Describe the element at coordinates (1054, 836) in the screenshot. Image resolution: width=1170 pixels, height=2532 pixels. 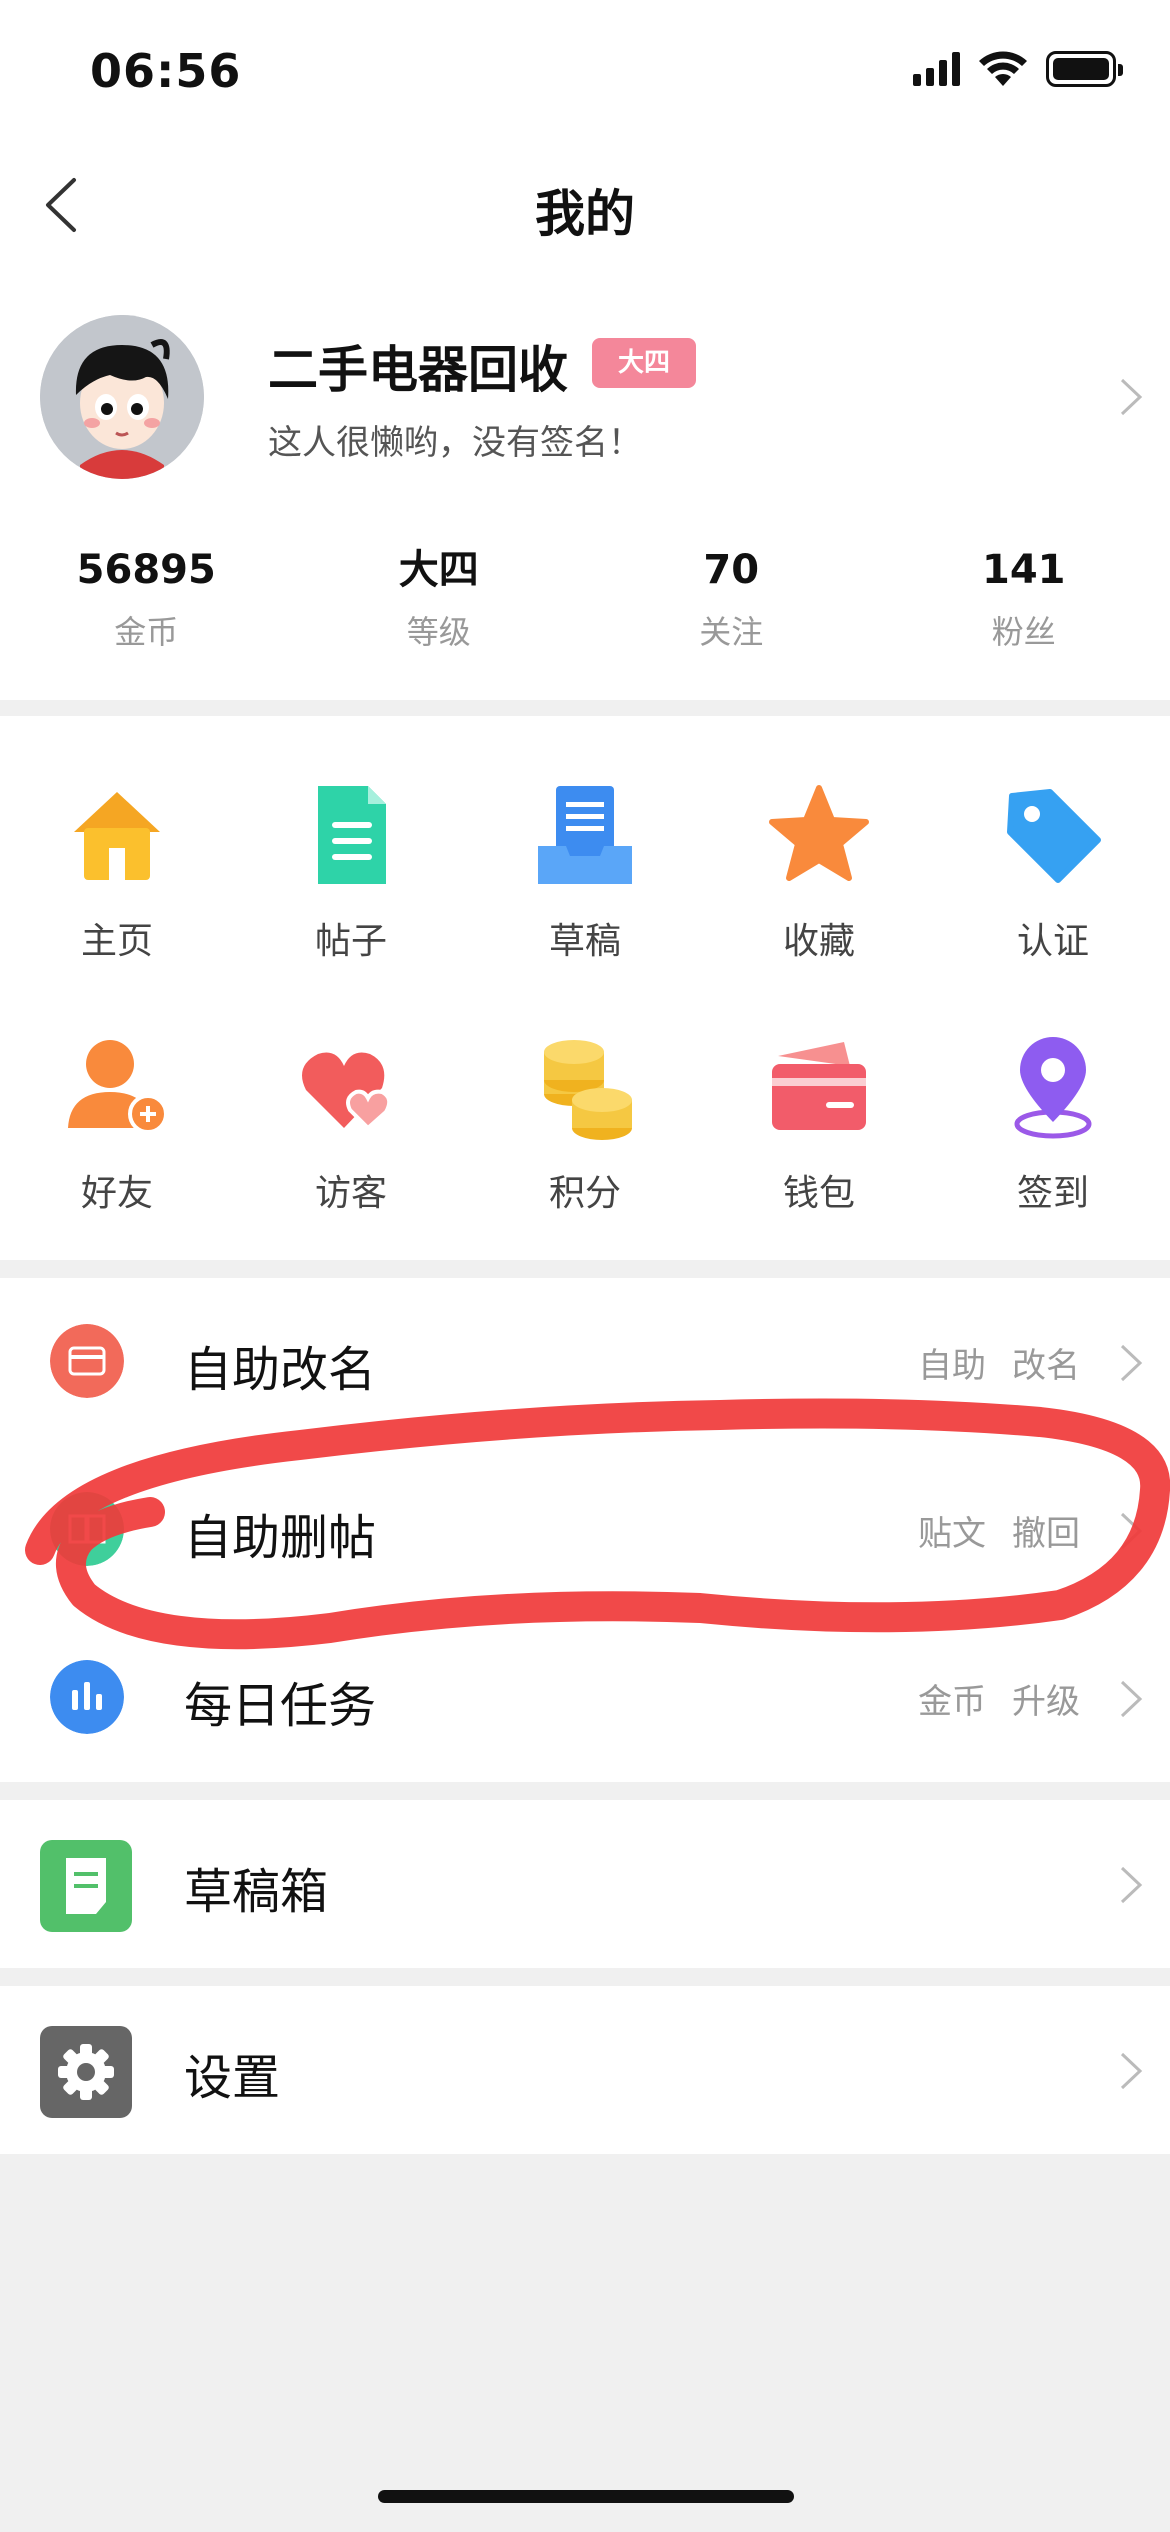
I see `tag-icon` at that location.